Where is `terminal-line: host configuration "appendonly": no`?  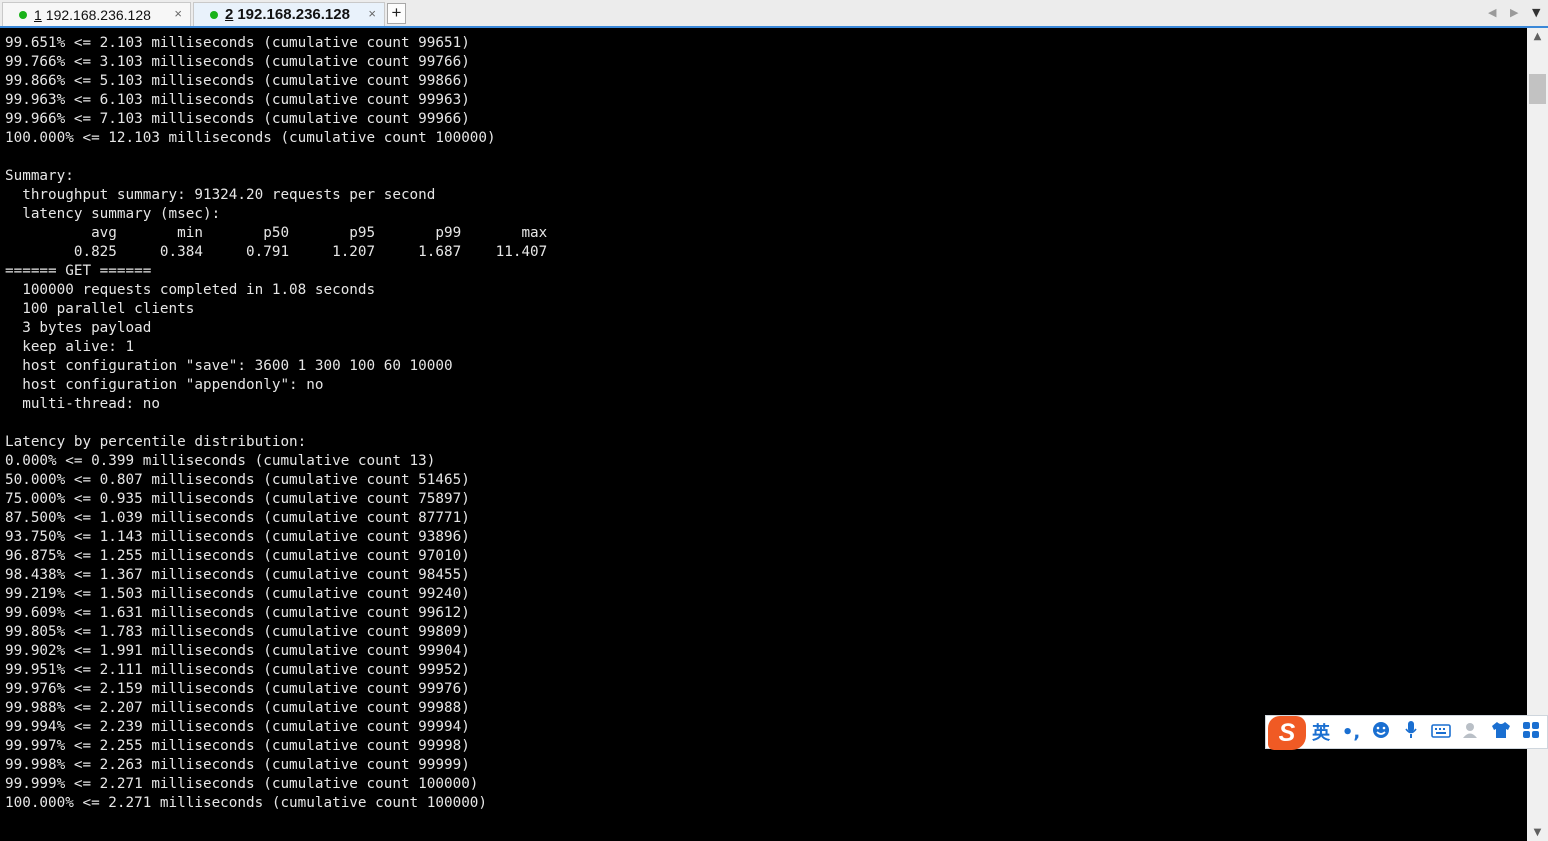
terminal-line: host configuration "appendonly": no is located at coordinates (164, 385).